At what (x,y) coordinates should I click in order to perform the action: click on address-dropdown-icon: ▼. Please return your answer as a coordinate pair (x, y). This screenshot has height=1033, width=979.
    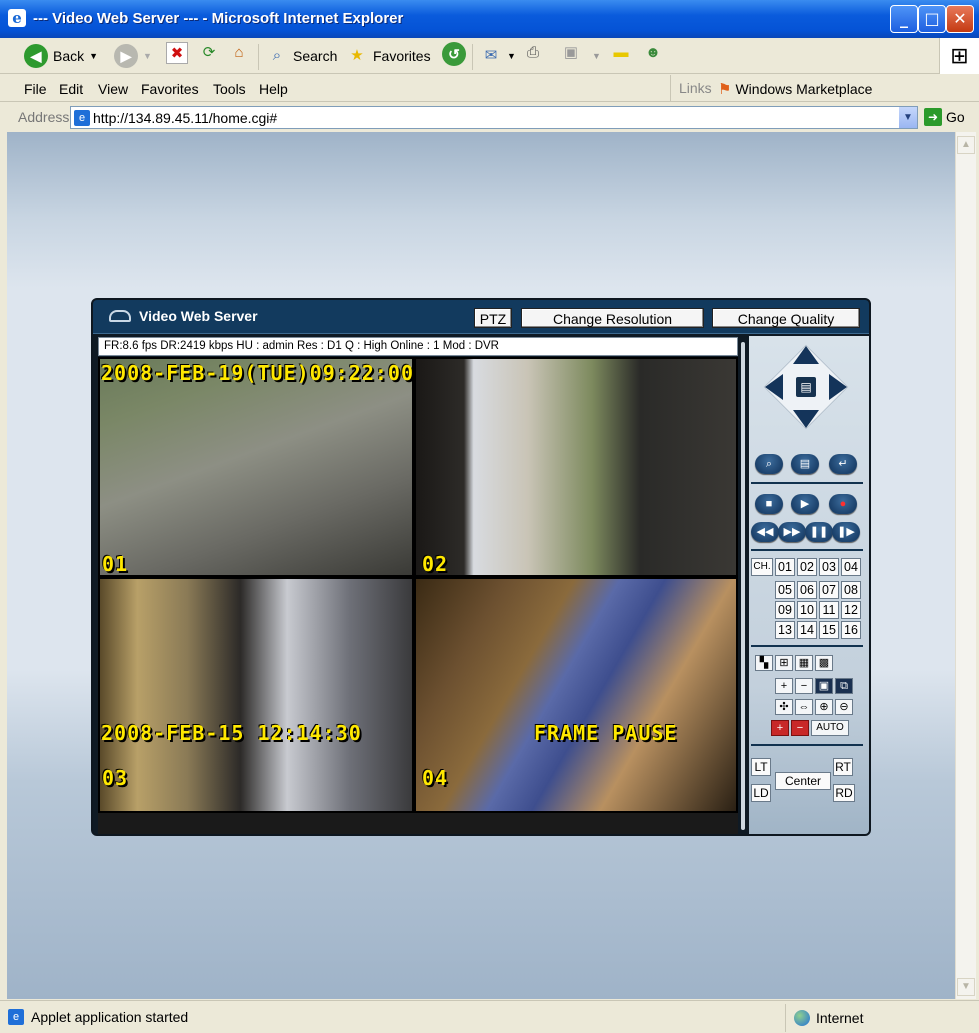
    Looking at the image, I should click on (908, 117).